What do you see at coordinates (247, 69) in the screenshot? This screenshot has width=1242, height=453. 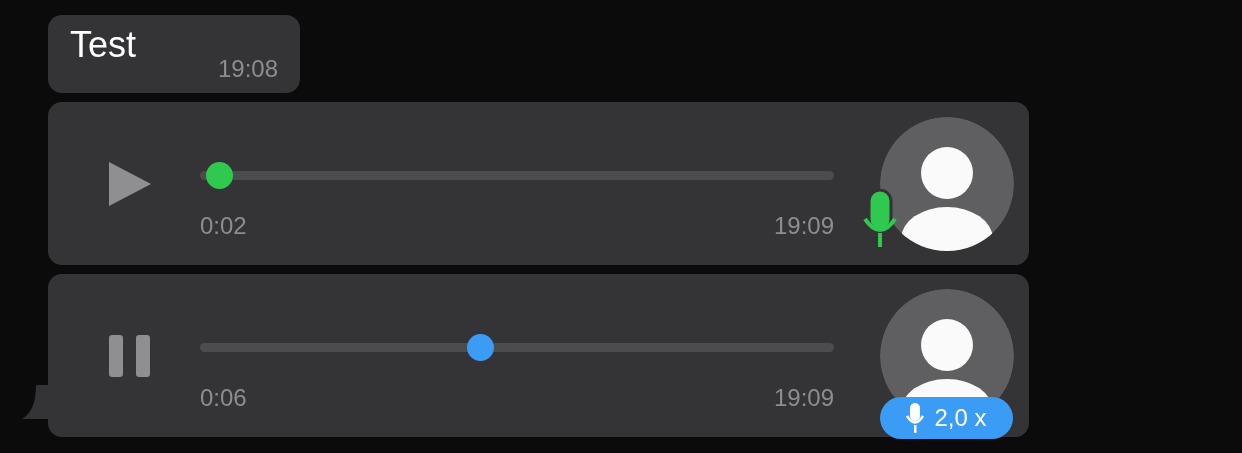 I see `message-time: 19:08` at bounding box center [247, 69].